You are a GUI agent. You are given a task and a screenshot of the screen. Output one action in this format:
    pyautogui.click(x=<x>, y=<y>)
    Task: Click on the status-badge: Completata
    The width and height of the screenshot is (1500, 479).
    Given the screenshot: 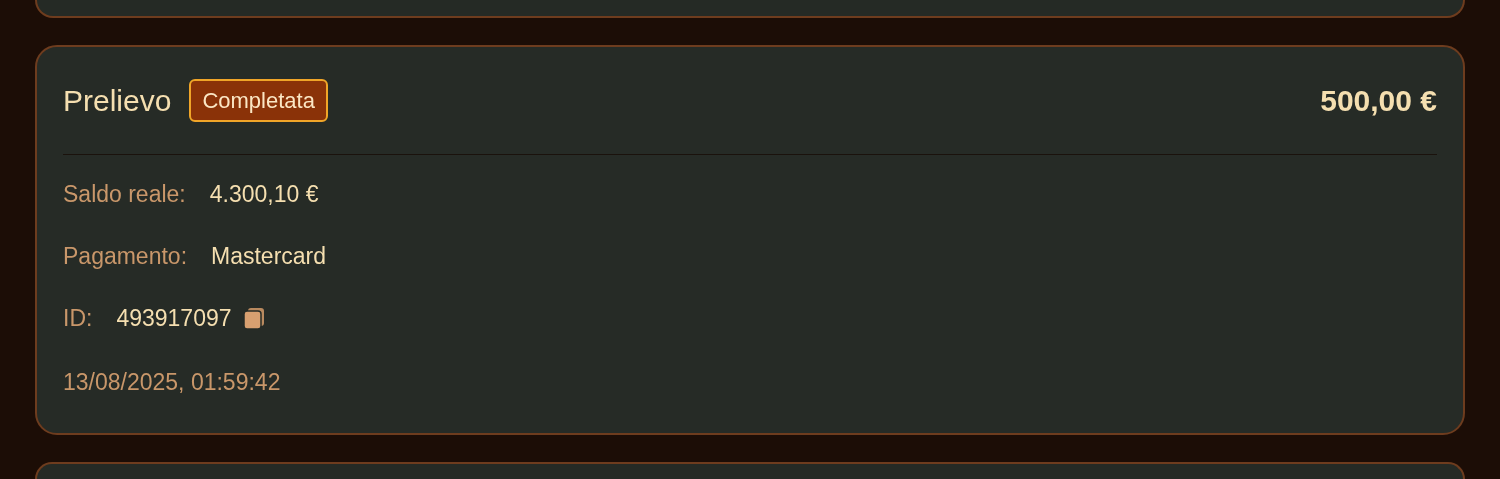 What is the action you would take?
    pyautogui.click(x=258, y=100)
    